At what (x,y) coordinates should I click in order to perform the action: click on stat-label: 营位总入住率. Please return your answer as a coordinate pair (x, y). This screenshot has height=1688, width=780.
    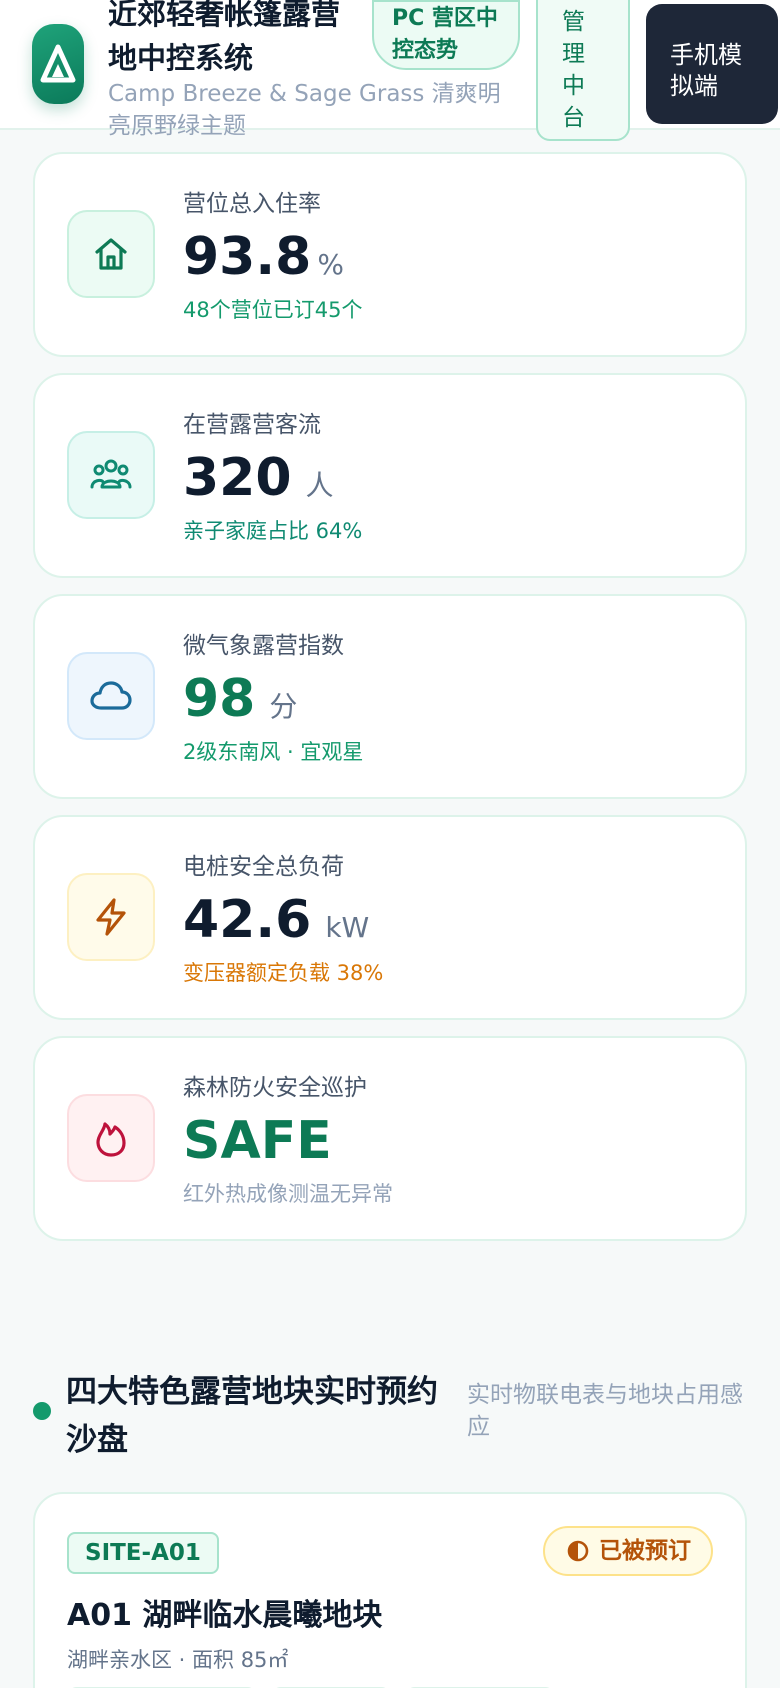
    Looking at the image, I should click on (252, 204).